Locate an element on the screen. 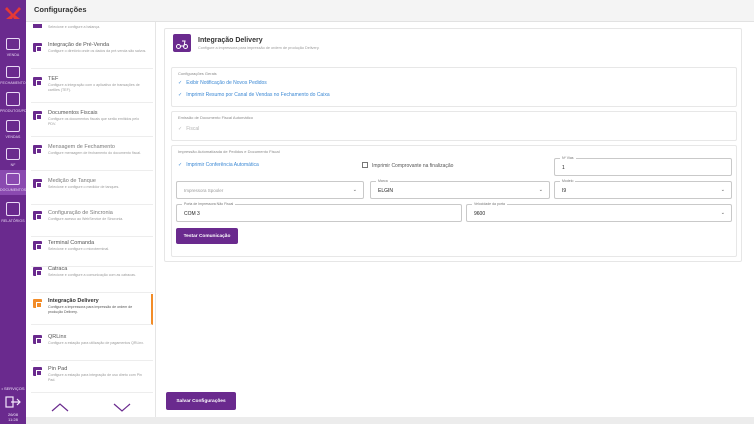  rail-item-label: NF is located at coordinates (13, 165).